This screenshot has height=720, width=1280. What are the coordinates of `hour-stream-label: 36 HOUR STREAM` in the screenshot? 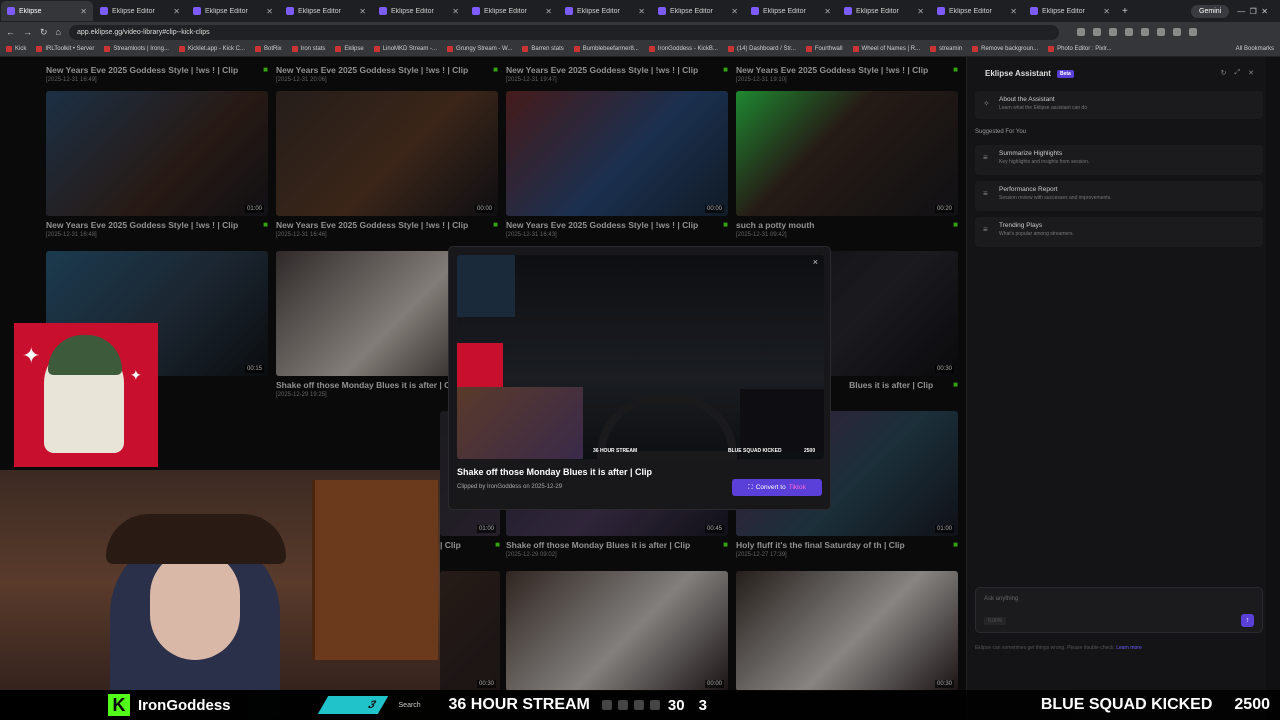 It's located at (519, 704).